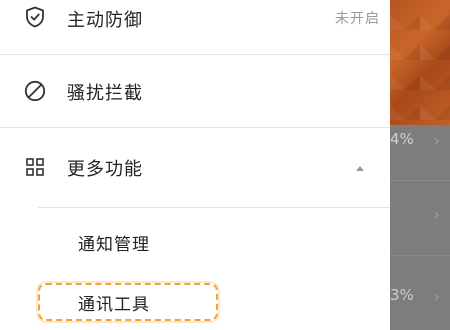 This screenshot has height=330, width=450. I want to click on menu-item-label: 更多功能, so click(105, 169).